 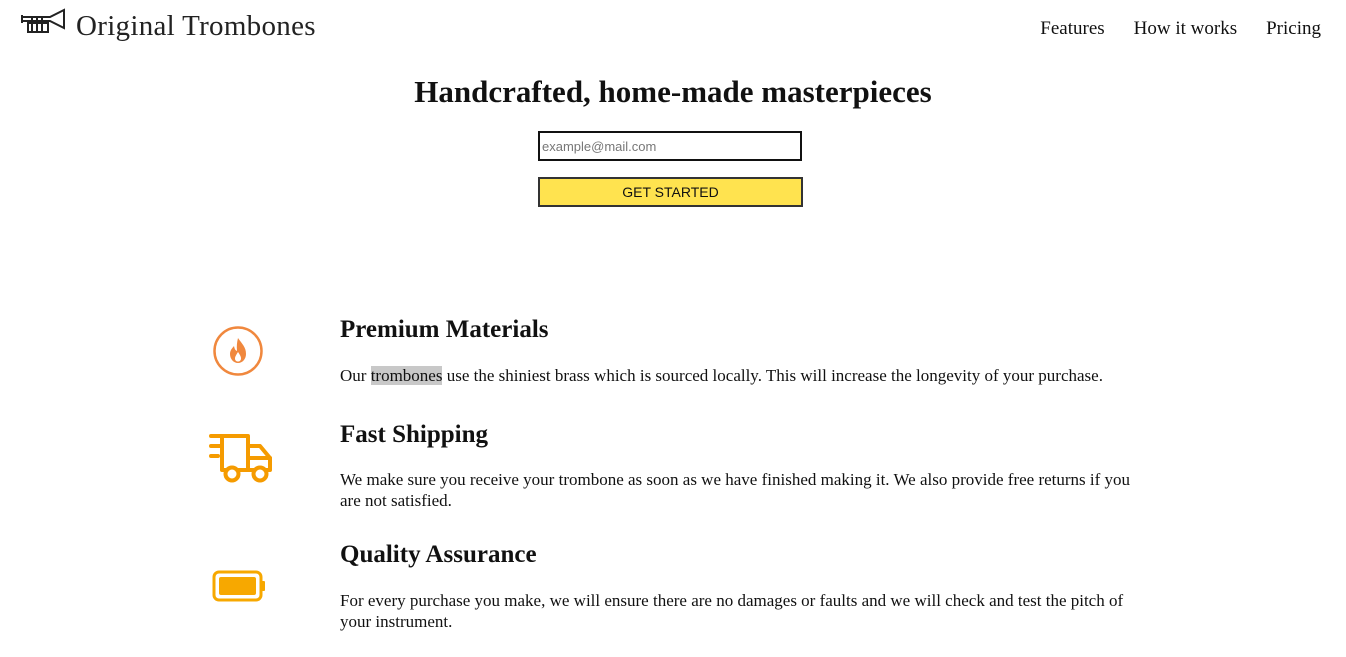 What do you see at coordinates (238, 353) in the screenshot?
I see `flame-icon` at bounding box center [238, 353].